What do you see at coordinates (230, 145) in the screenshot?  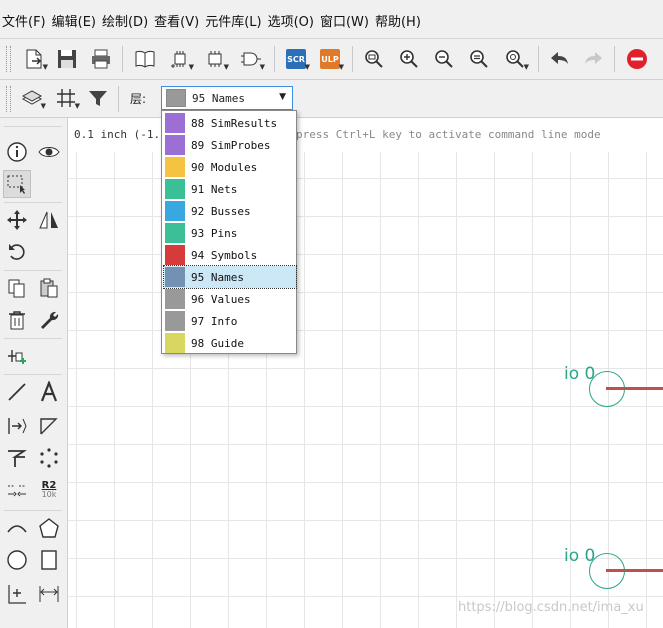 I see `layer-option: 89 SimProbes` at bounding box center [230, 145].